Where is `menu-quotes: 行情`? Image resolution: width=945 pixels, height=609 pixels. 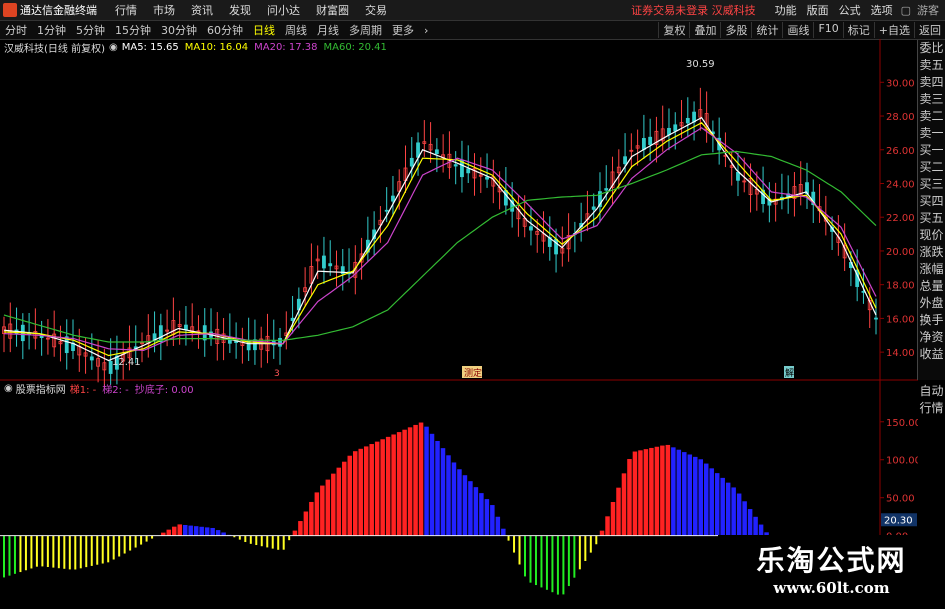
menu-quotes: 行情 is located at coordinates (126, 10).